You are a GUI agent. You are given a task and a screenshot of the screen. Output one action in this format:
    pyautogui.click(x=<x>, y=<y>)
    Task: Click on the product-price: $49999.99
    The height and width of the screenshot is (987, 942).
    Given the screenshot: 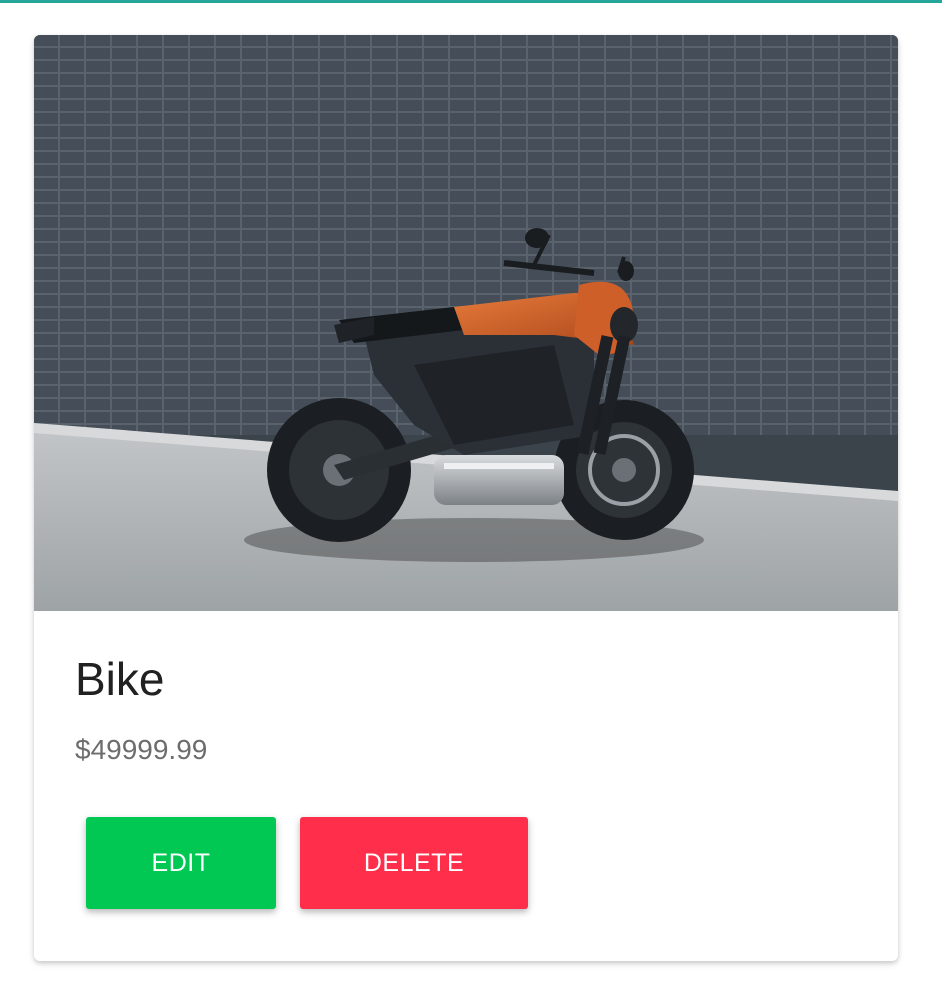 What is the action you would take?
    pyautogui.click(x=141, y=749)
    